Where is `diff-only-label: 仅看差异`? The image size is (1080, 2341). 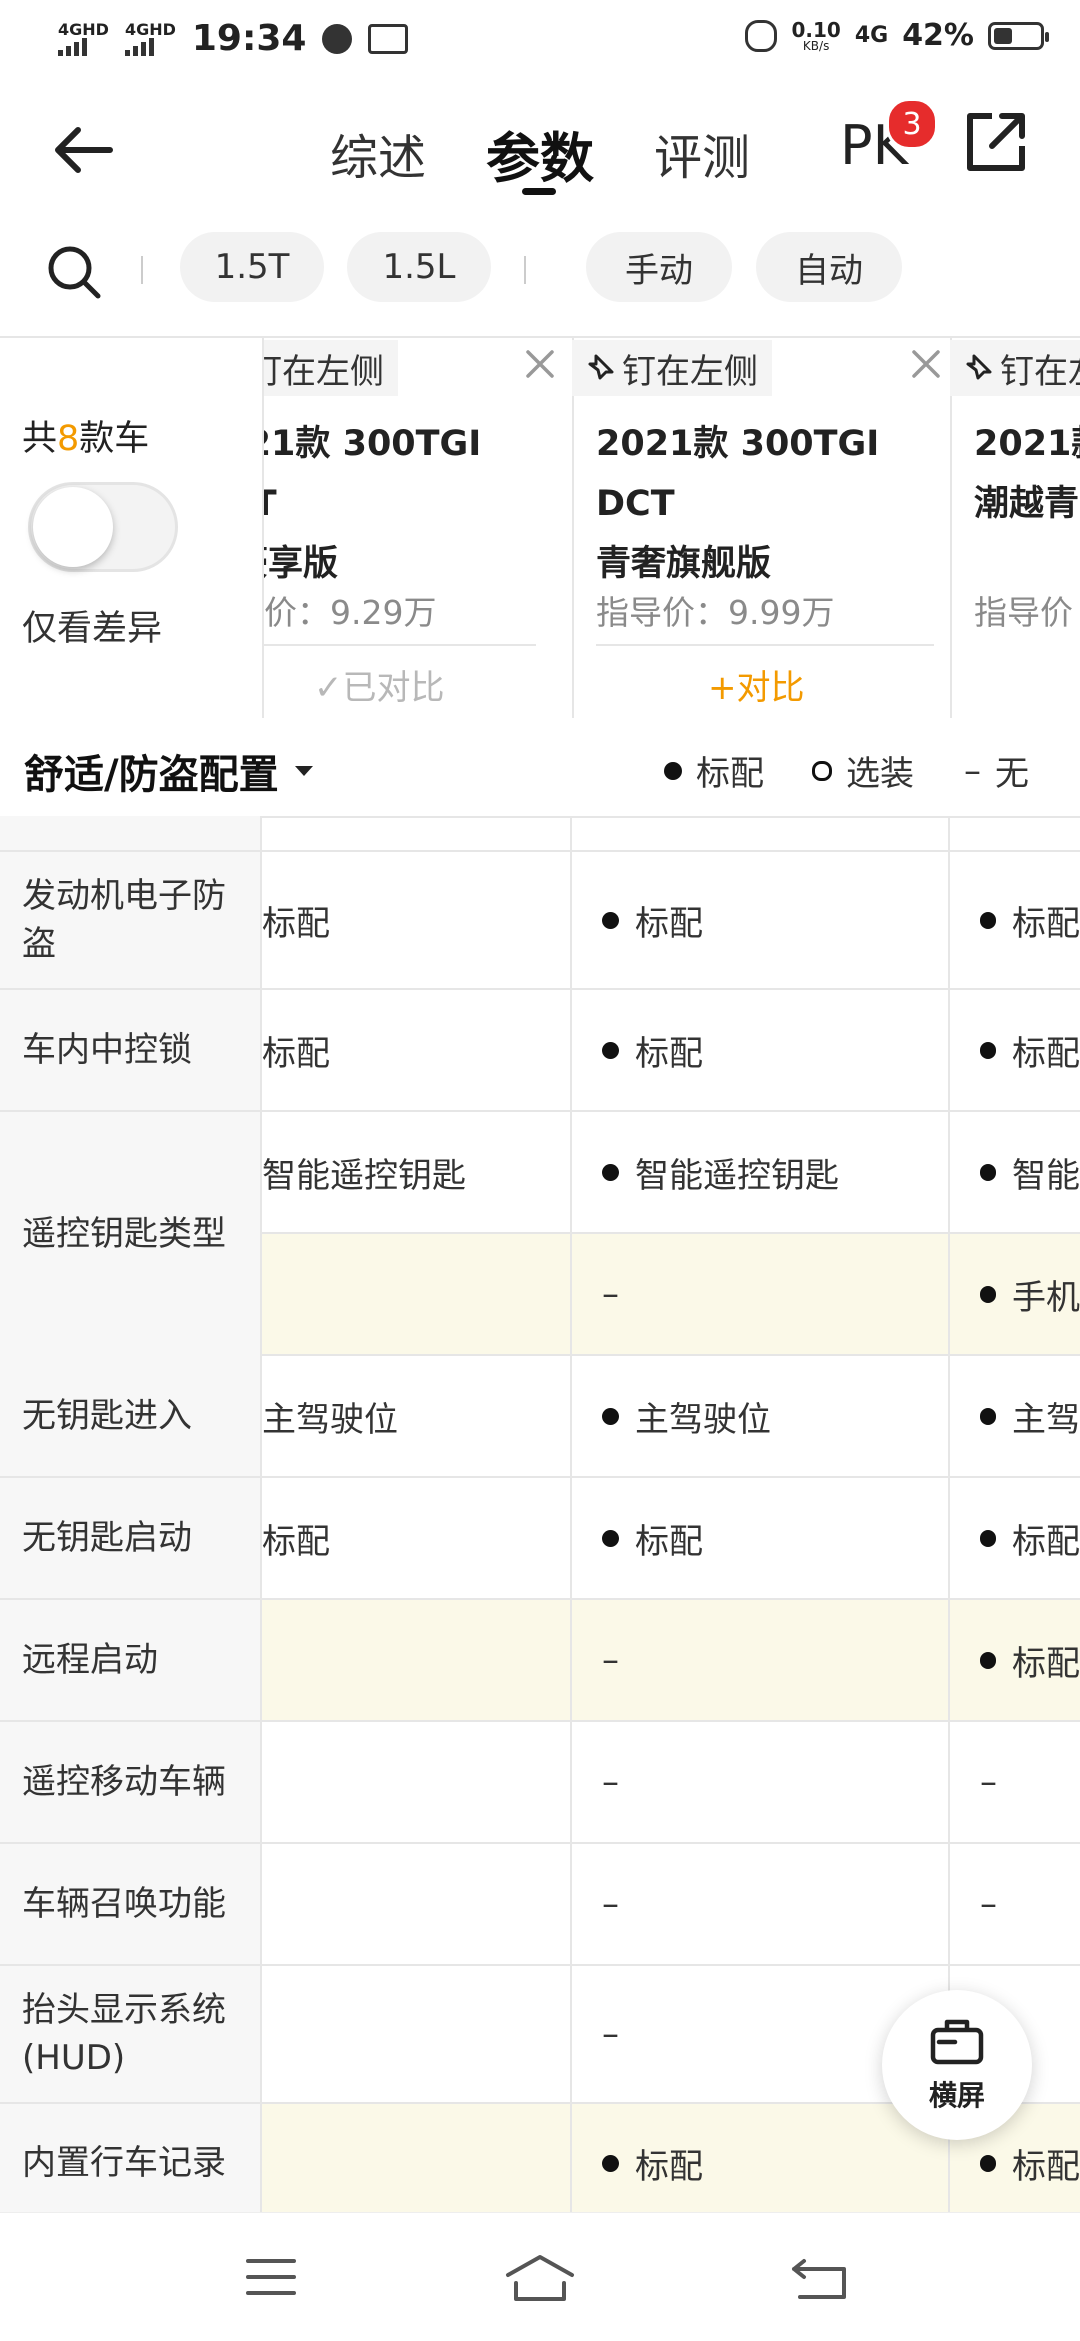
diff-only-label: 仅看差异 is located at coordinates (92, 629).